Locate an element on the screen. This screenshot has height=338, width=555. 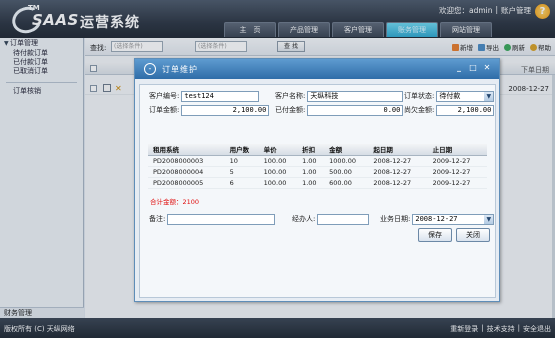
column-header: 止日期 is located at coordinates (457, 150).